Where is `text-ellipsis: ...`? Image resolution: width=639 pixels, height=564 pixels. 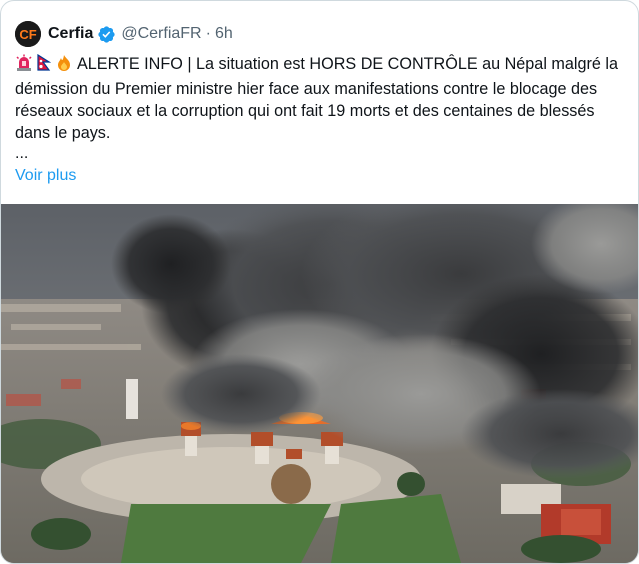
text-ellipsis: ... is located at coordinates (22, 153).